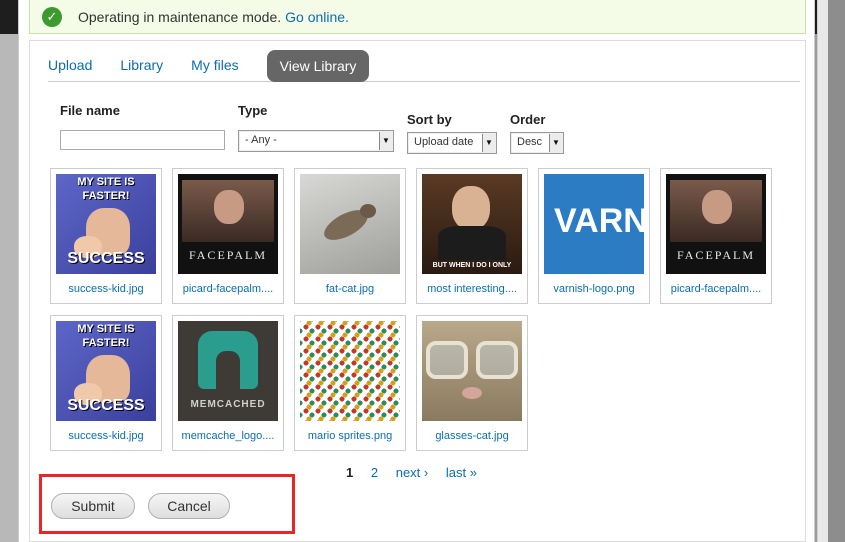 The image size is (845, 542). Describe the element at coordinates (424, 65) in the screenshot. I see `tab-bar: Upload Library My files View Library` at that location.